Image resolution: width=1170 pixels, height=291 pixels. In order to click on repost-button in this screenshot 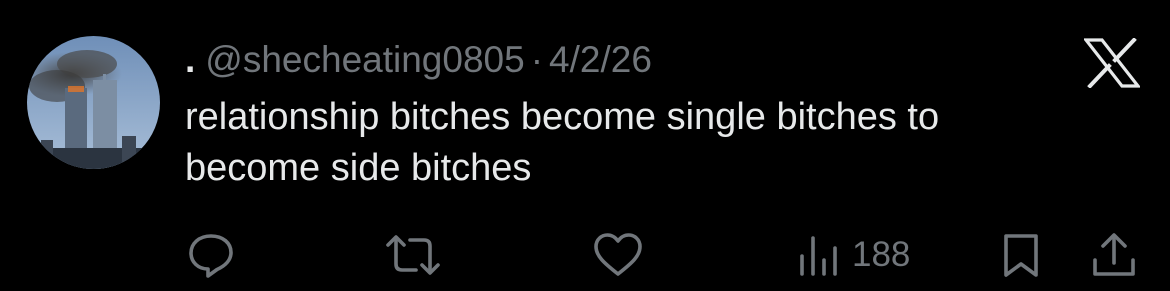, I will do `click(413, 255)`.